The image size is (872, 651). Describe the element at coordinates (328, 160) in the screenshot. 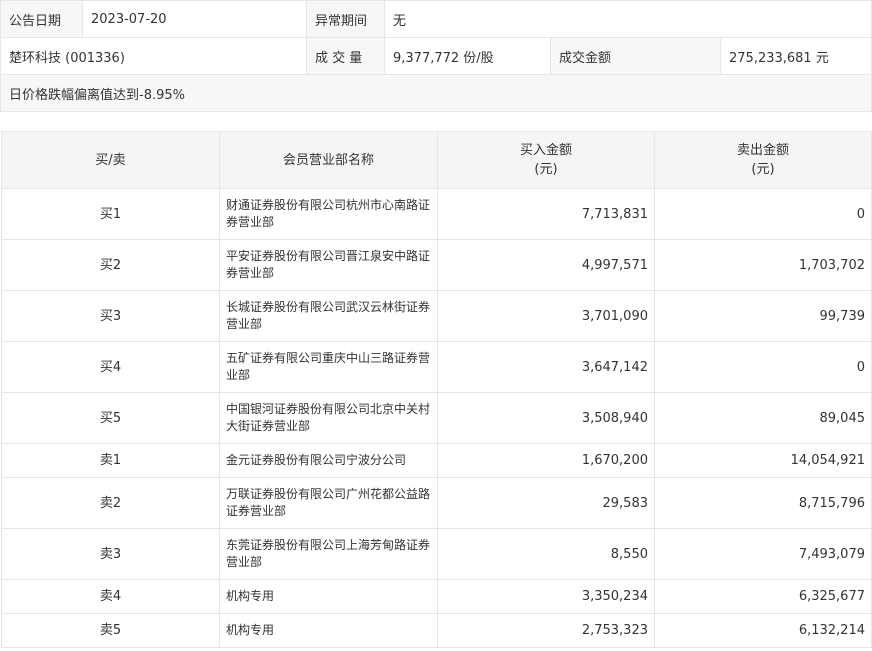

I see `header-branch-name: 会员营业部名称` at that location.